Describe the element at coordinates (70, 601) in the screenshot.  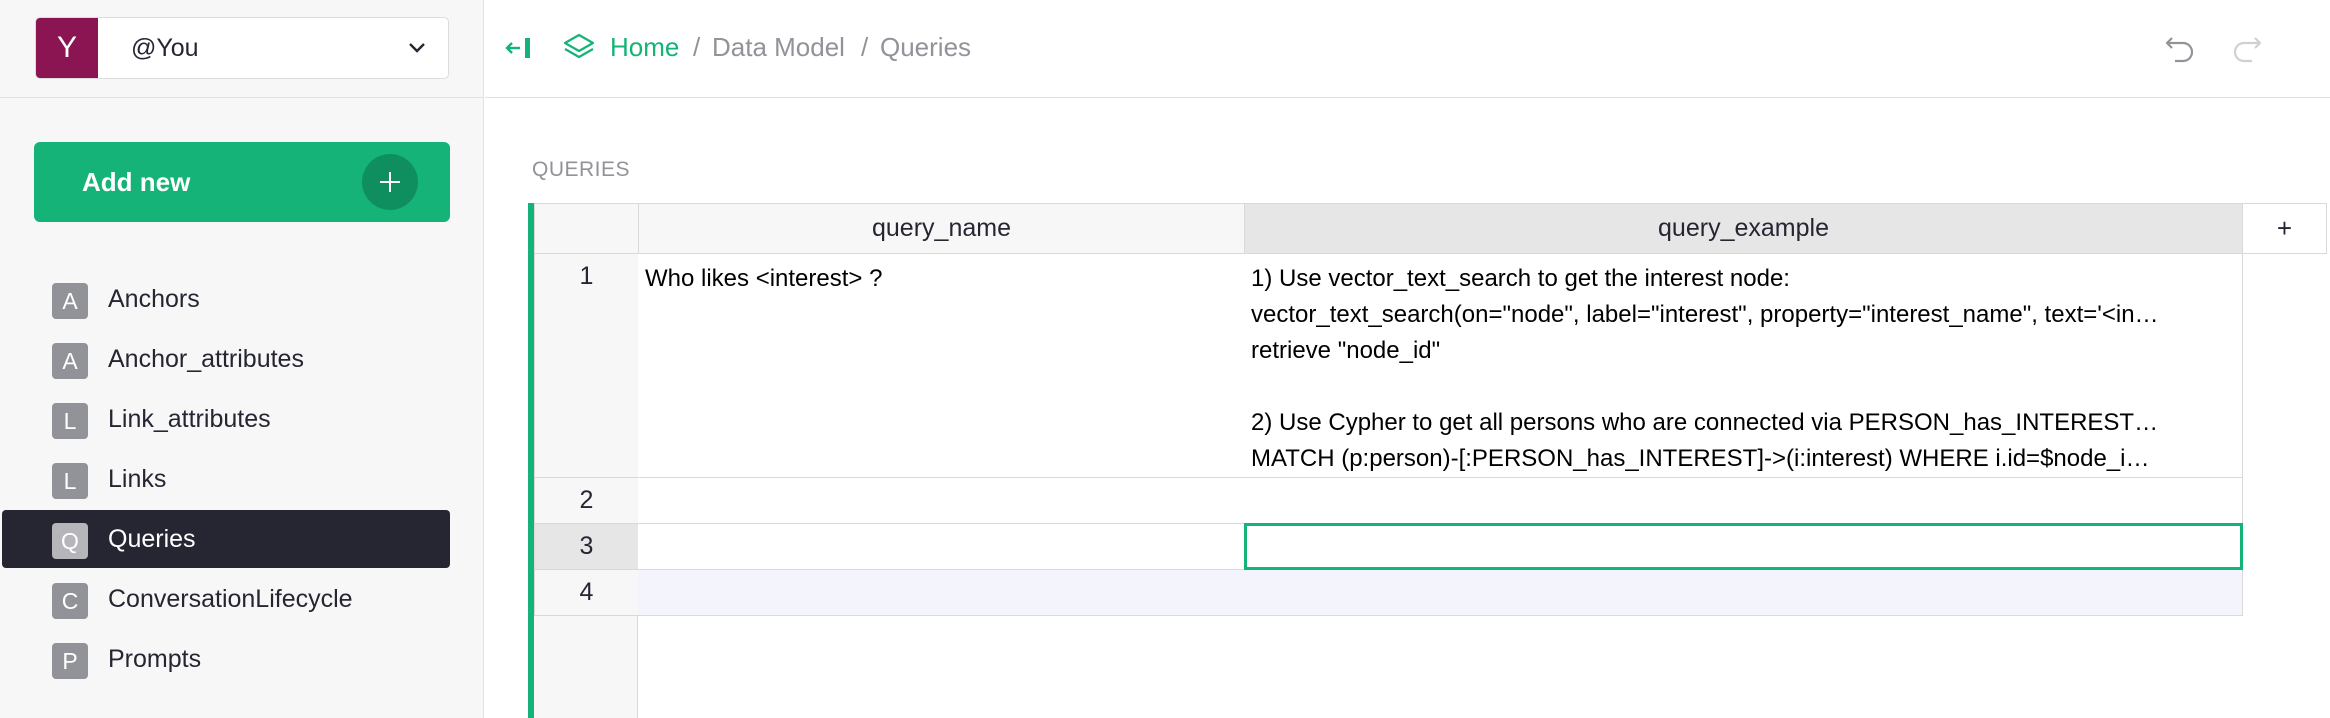
I see `table-badge-icon: C` at that location.